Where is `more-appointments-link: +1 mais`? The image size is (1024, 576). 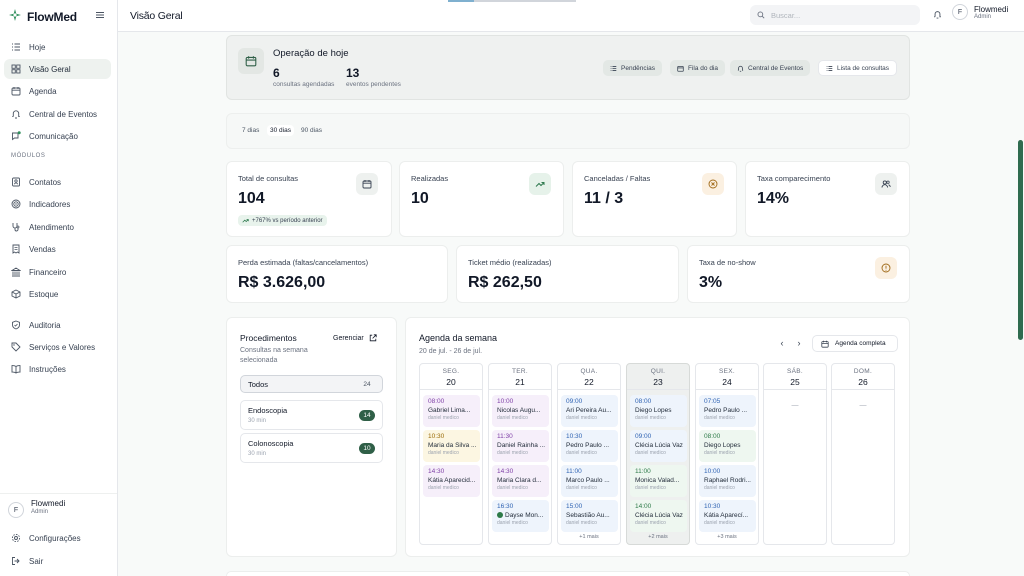 more-appointments-link: +1 mais is located at coordinates (589, 537).